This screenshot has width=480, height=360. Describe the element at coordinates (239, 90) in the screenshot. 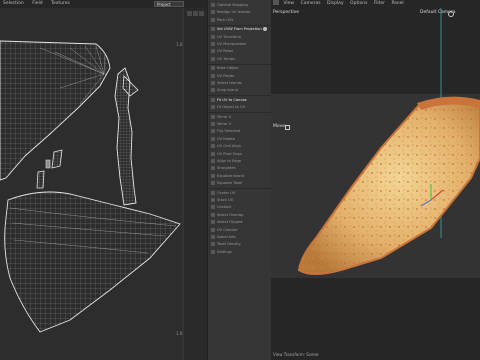

I see `tool-item: Snap Island` at that location.